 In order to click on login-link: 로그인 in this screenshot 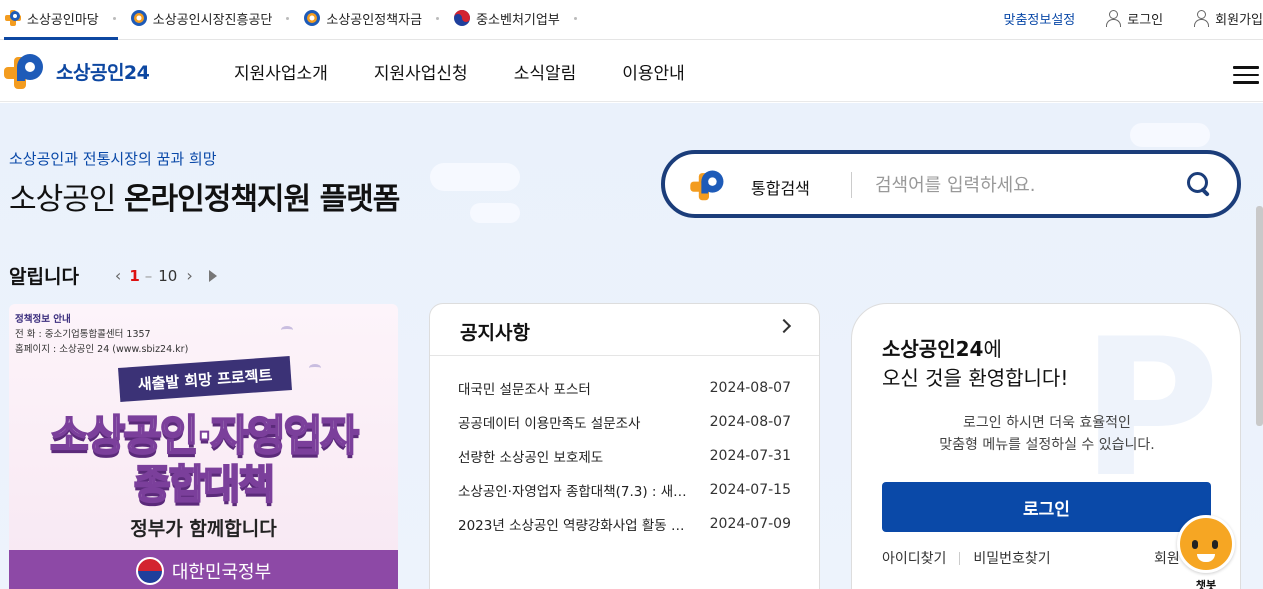, I will do `click(1134, 18)`.